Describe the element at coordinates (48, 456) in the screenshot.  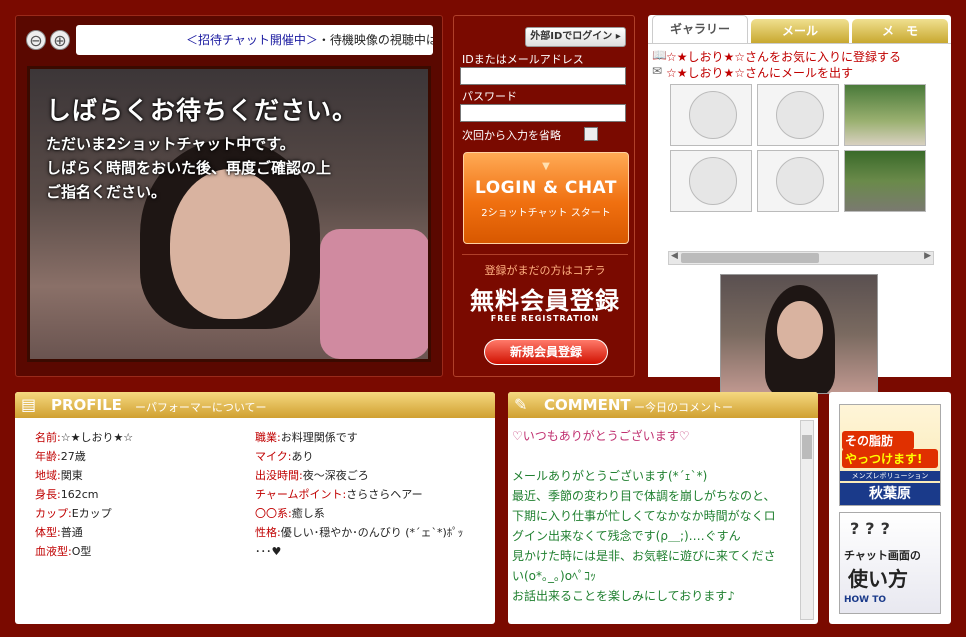
I see `profile-key: 年齢:` at that location.